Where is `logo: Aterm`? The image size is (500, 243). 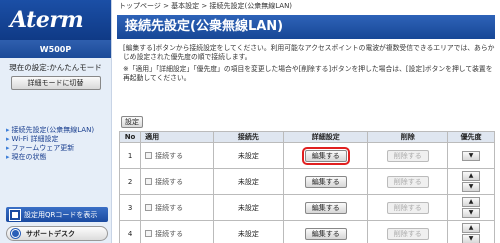 logo: Aterm is located at coordinates (55, 20).